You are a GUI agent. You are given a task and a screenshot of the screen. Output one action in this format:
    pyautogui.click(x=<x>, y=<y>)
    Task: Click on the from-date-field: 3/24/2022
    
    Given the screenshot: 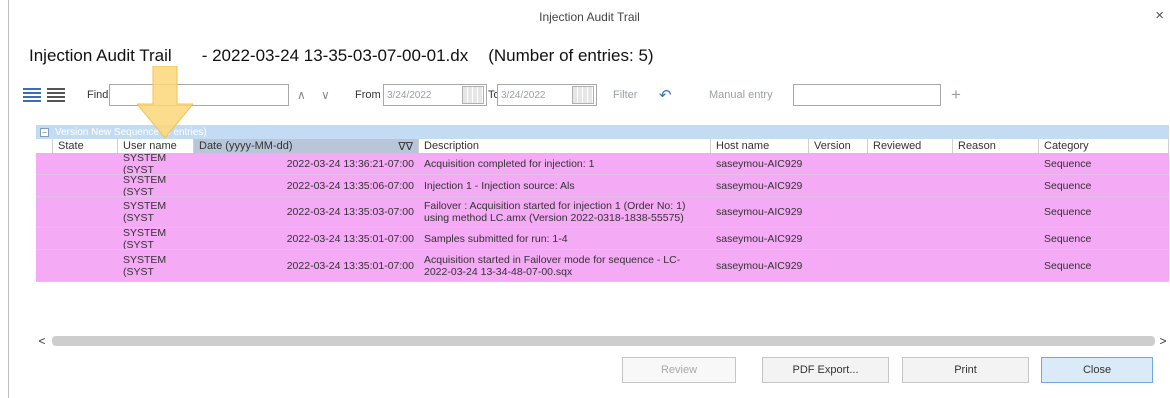 What is the action you would take?
    pyautogui.click(x=435, y=95)
    